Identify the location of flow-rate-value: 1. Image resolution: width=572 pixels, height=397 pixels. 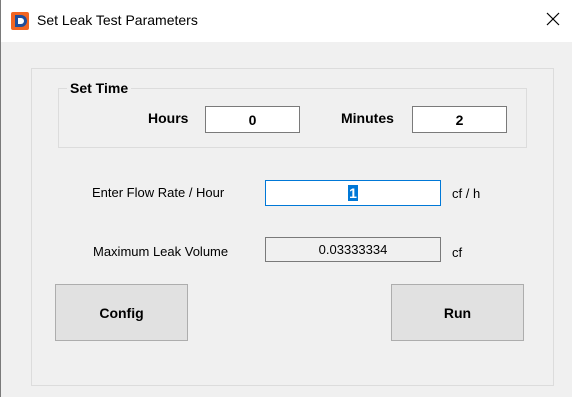
(353, 193).